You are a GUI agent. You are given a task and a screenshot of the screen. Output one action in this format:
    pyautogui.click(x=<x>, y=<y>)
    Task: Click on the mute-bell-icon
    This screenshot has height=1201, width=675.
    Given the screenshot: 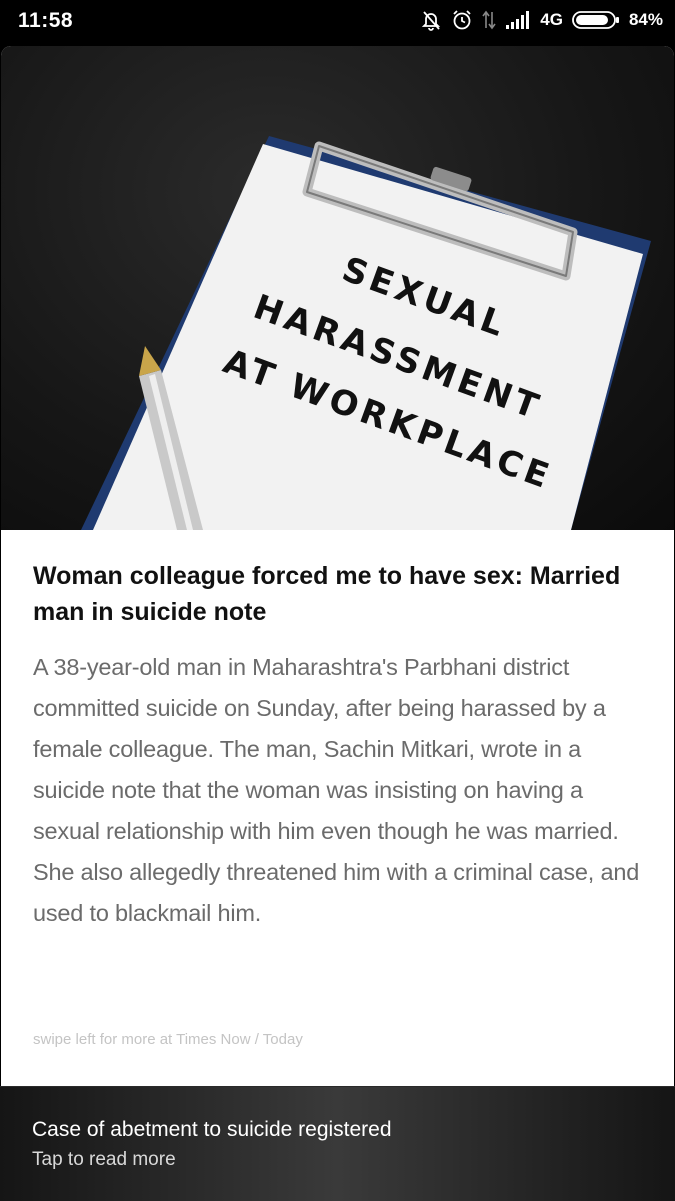 What is the action you would take?
    pyautogui.click(x=431, y=20)
    